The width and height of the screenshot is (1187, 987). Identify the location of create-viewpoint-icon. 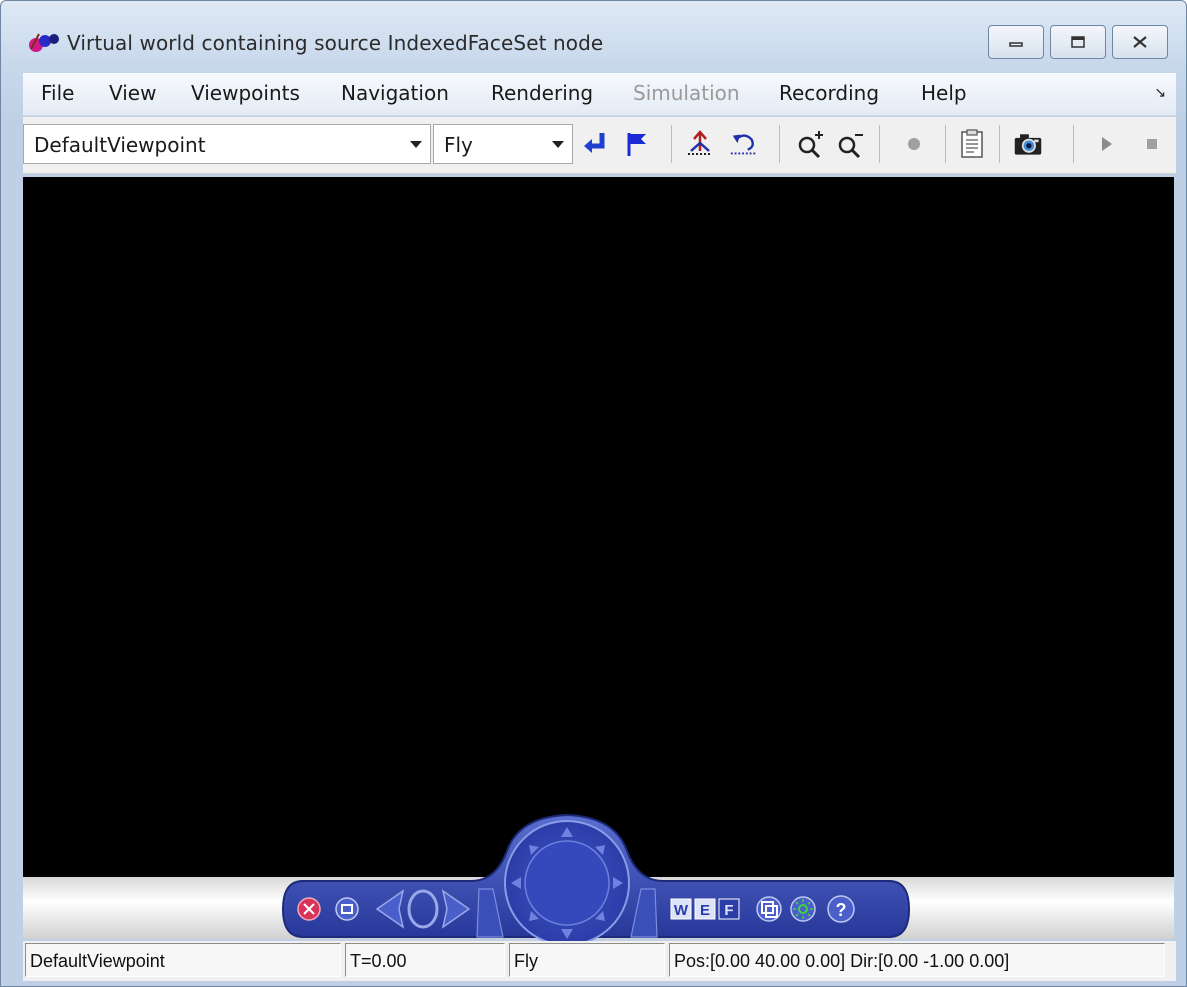
(638, 144).